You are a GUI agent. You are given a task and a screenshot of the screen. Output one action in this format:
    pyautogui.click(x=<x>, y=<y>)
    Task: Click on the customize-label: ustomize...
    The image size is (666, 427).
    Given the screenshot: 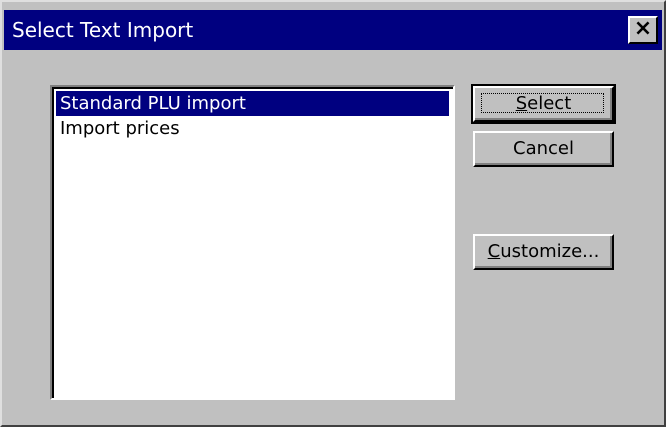 What is the action you would take?
    pyautogui.click(x=550, y=251)
    